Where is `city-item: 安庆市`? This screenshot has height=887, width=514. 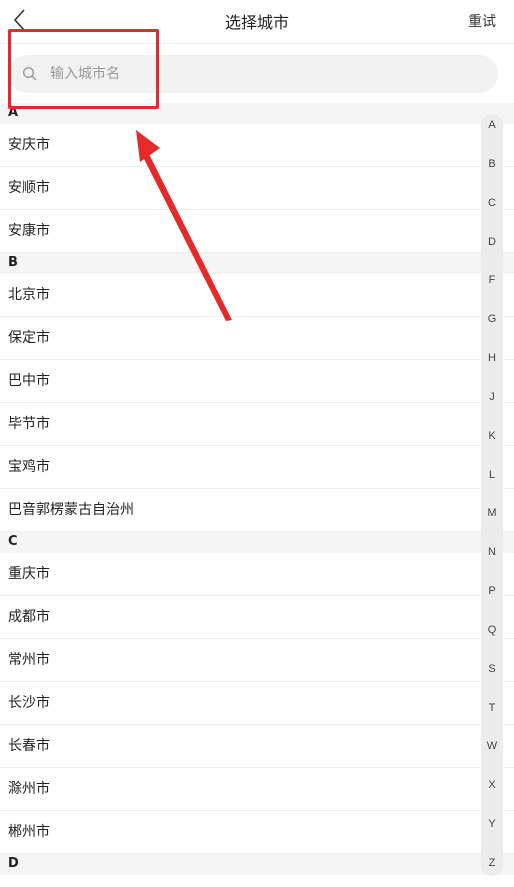
city-item: 安庆市 is located at coordinates (257, 145).